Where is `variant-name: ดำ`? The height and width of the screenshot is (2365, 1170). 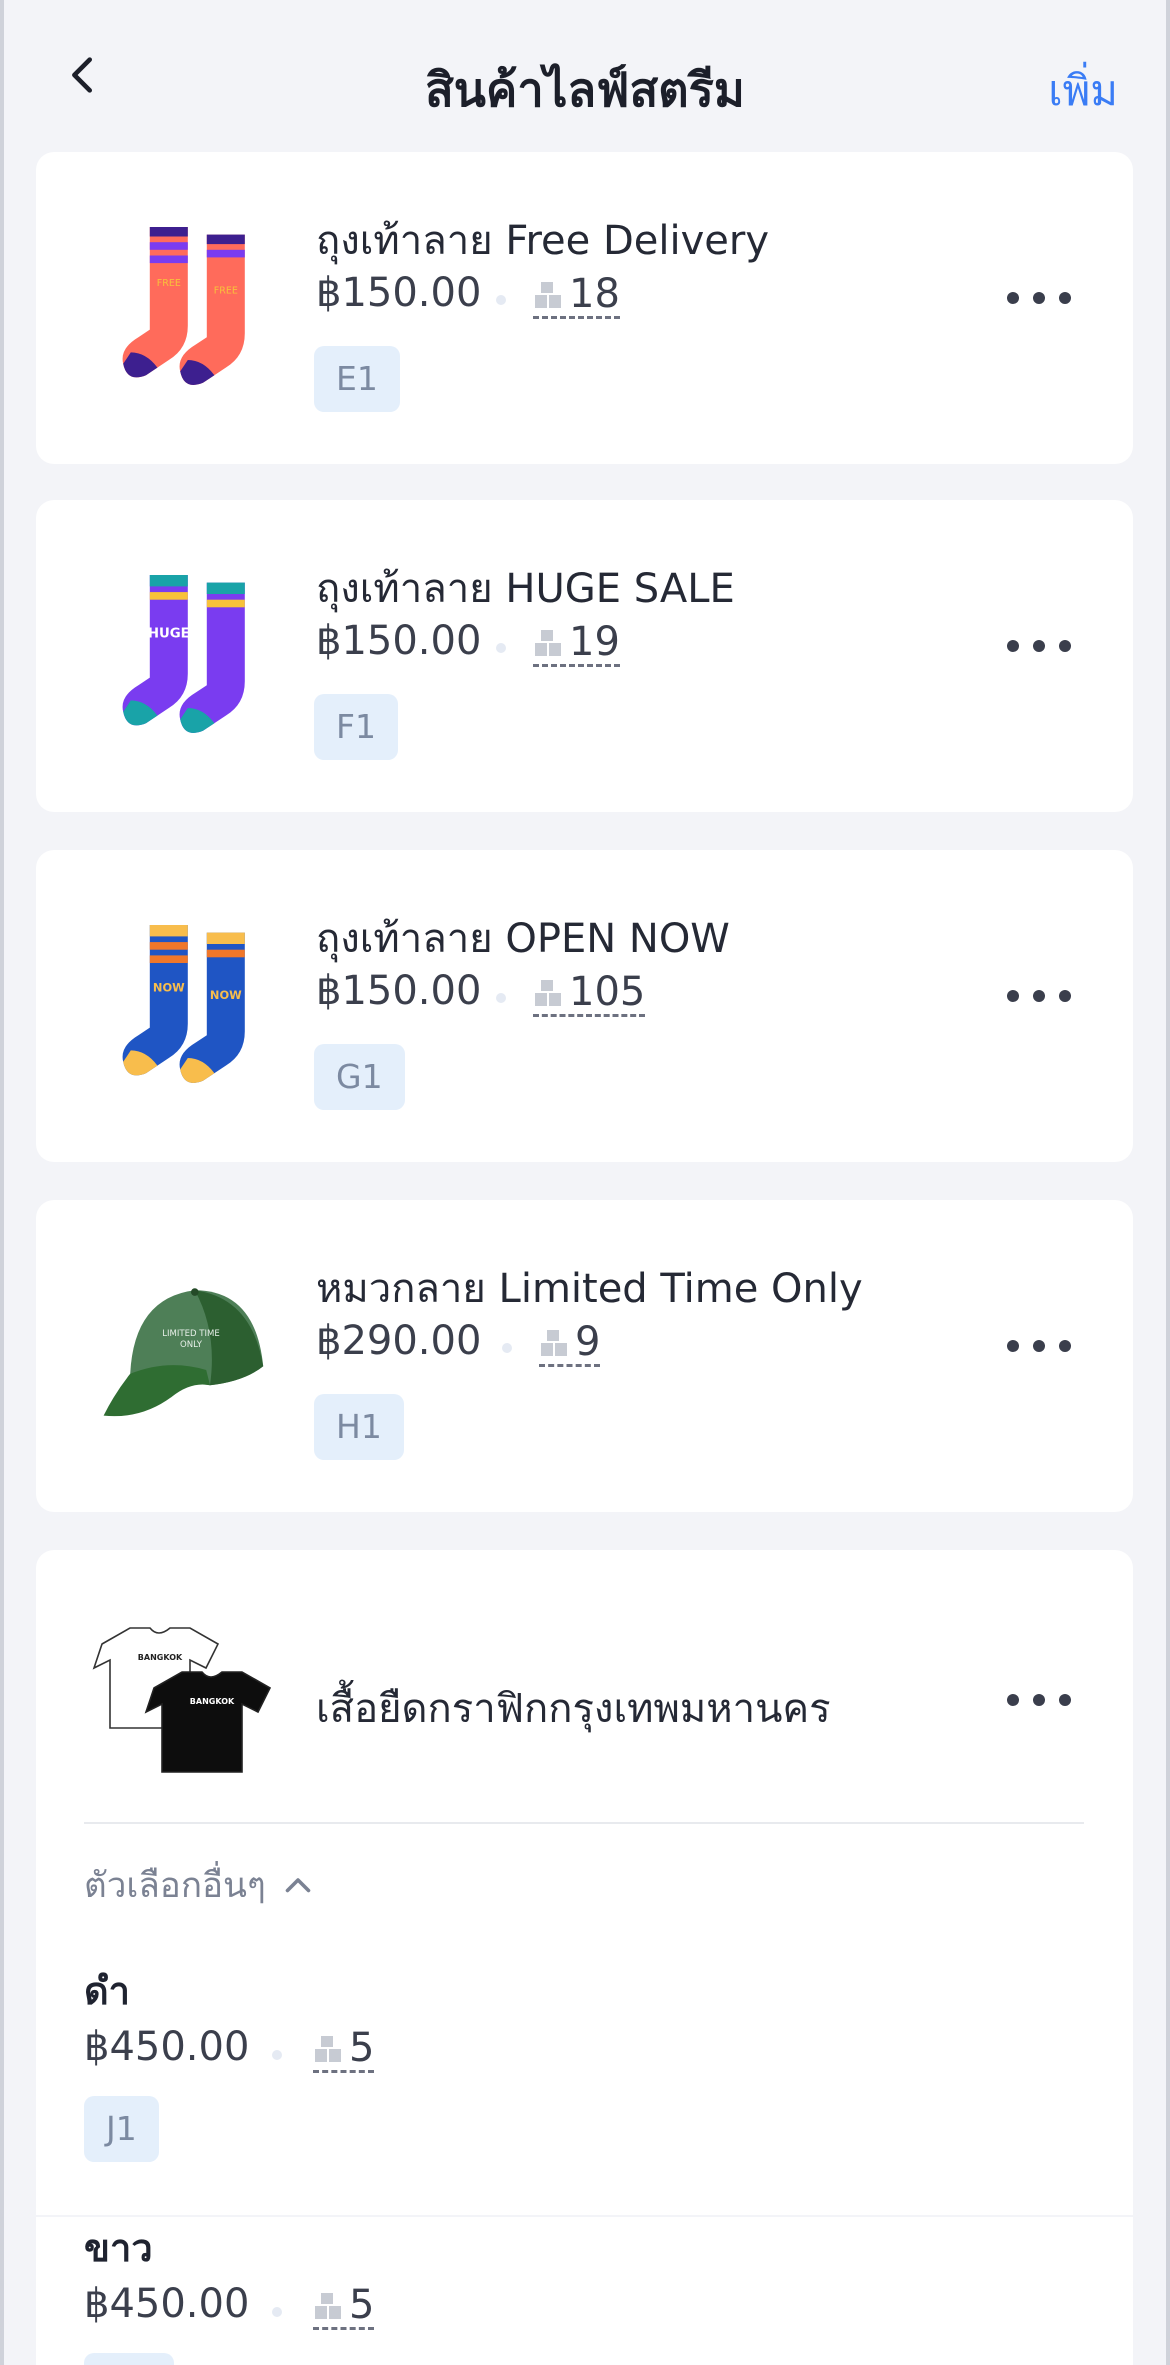 variant-name: ดำ is located at coordinates (107, 1991).